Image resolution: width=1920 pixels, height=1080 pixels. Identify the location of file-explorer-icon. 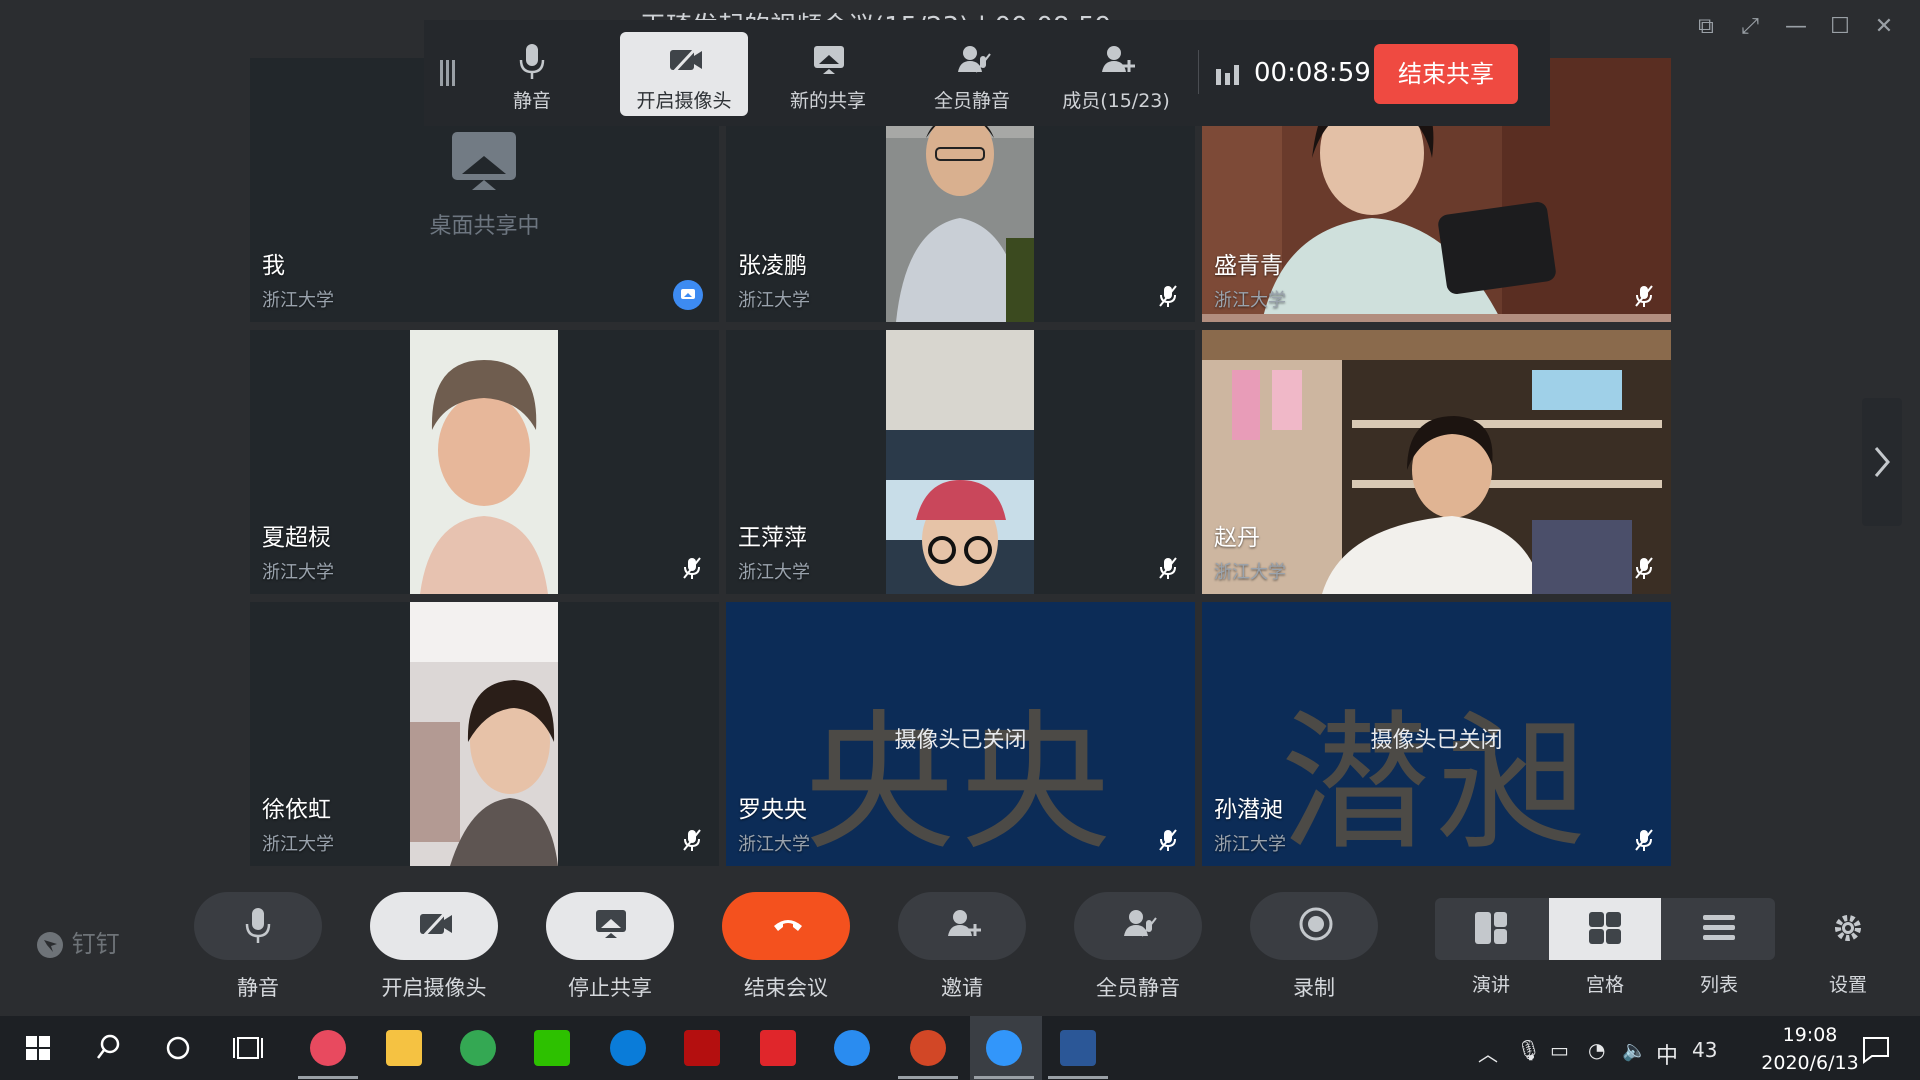
(404, 1048).